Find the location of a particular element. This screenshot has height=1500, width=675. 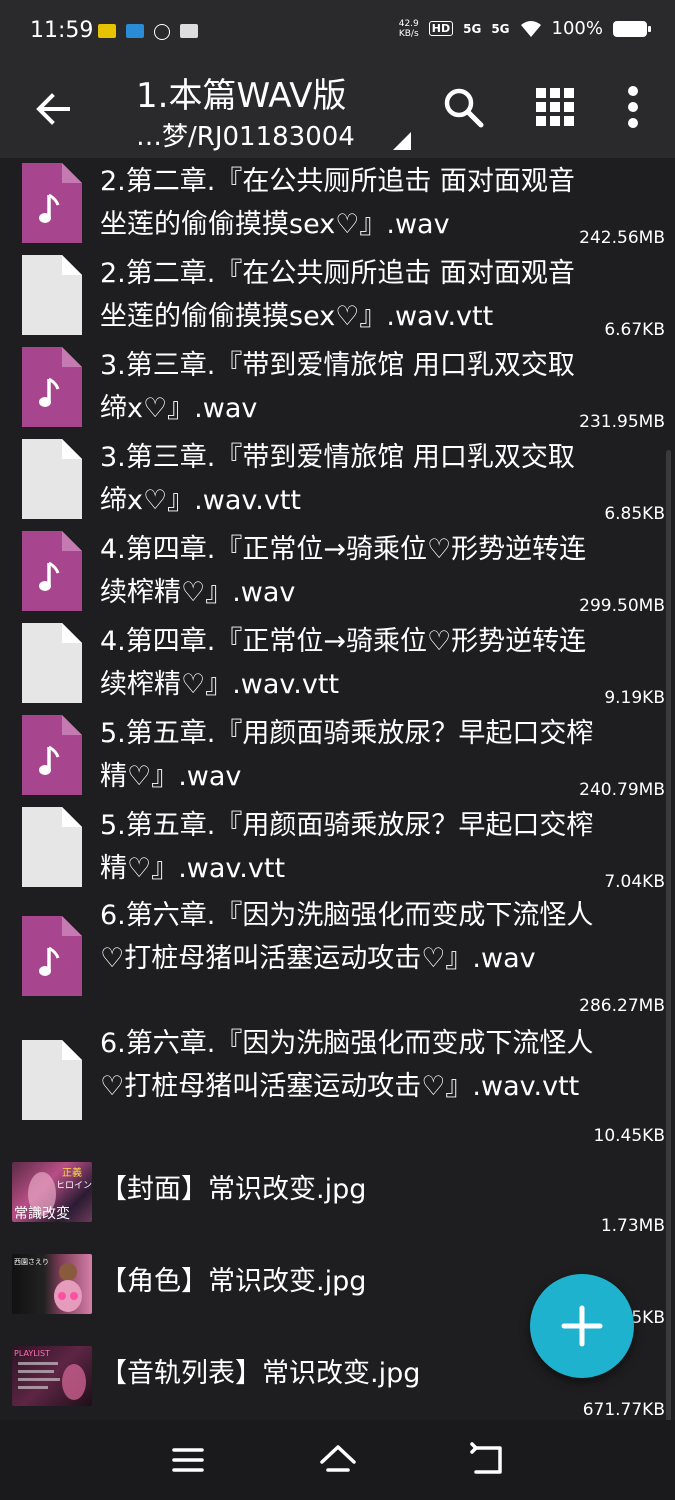

path-dropdown-icon is located at coordinates (402, 141).